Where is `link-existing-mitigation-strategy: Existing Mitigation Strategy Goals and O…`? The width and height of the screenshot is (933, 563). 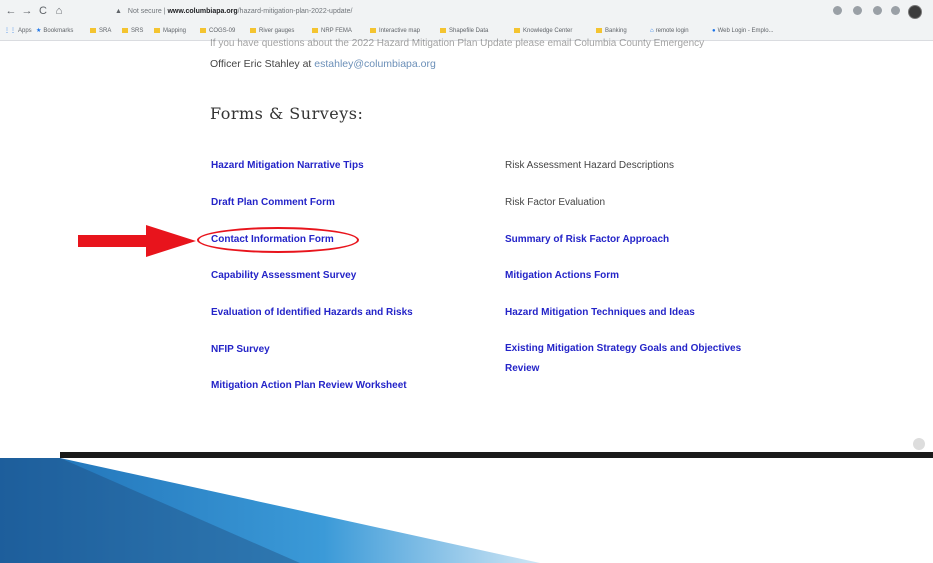
link-existing-mitigation-strategy: Existing Mitigation Strategy Goals and O… is located at coordinates (623, 359).